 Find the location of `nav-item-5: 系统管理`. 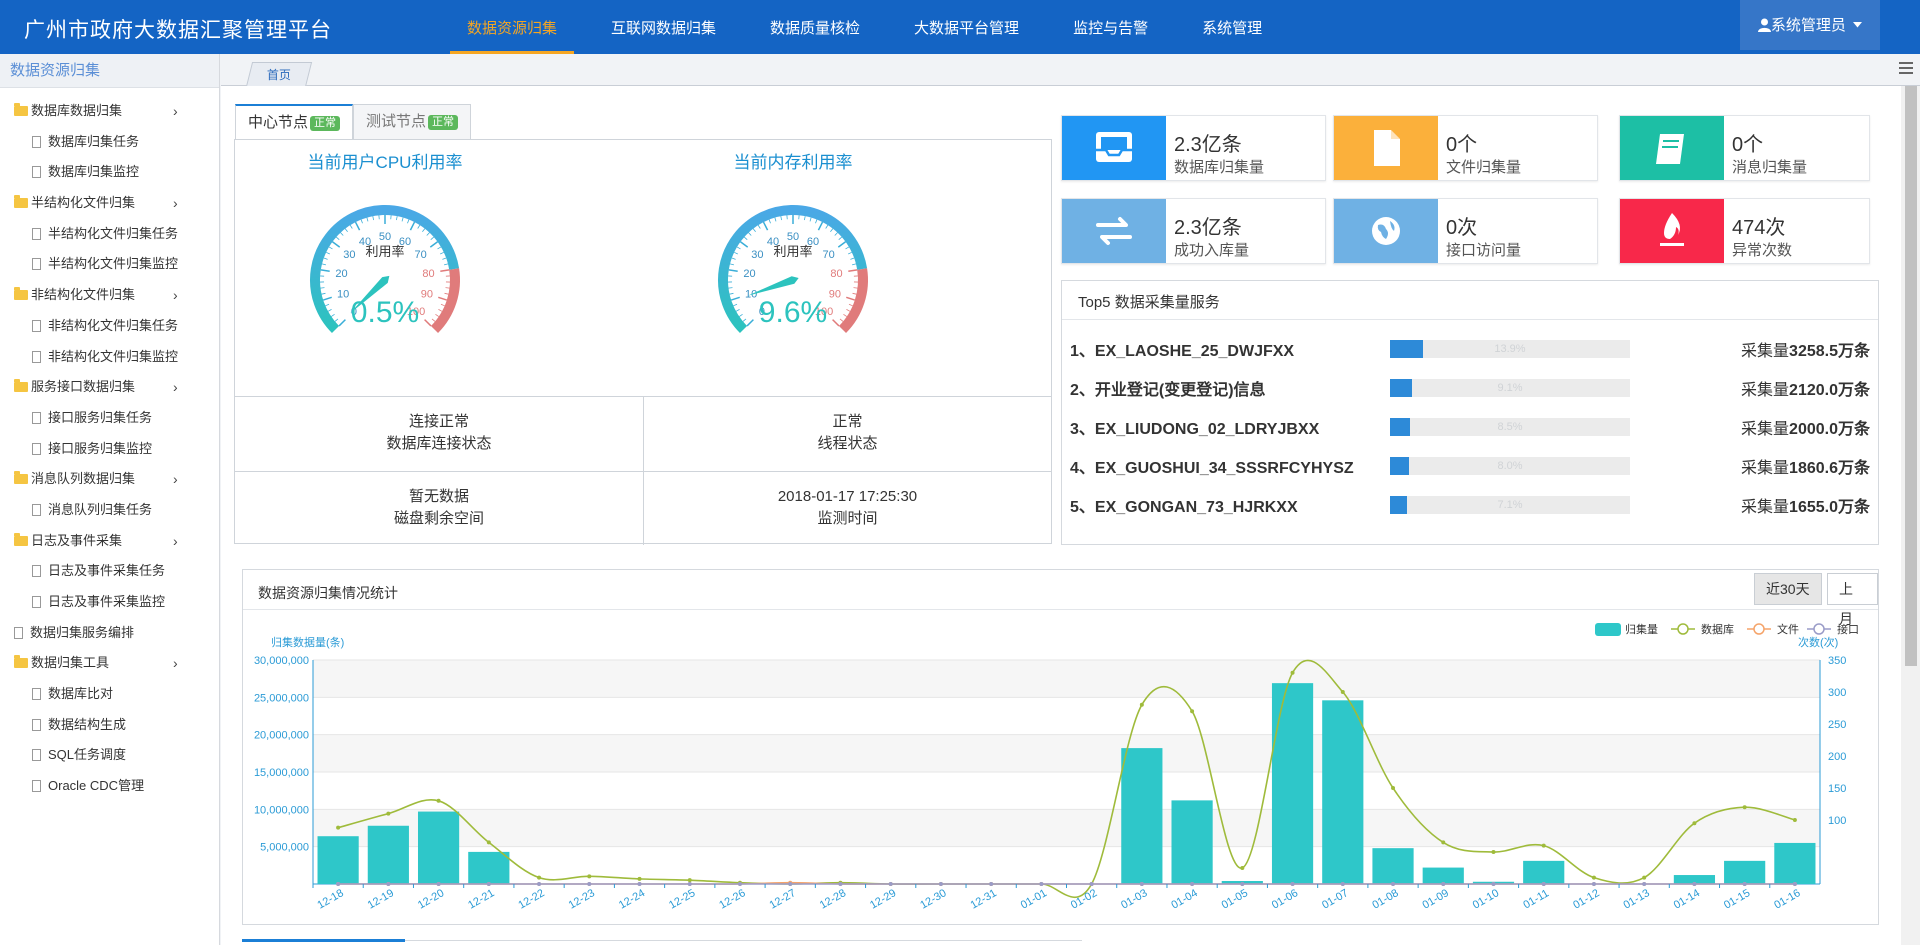

nav-item-5: 系统管理 is located at coordinates (1232, 27).